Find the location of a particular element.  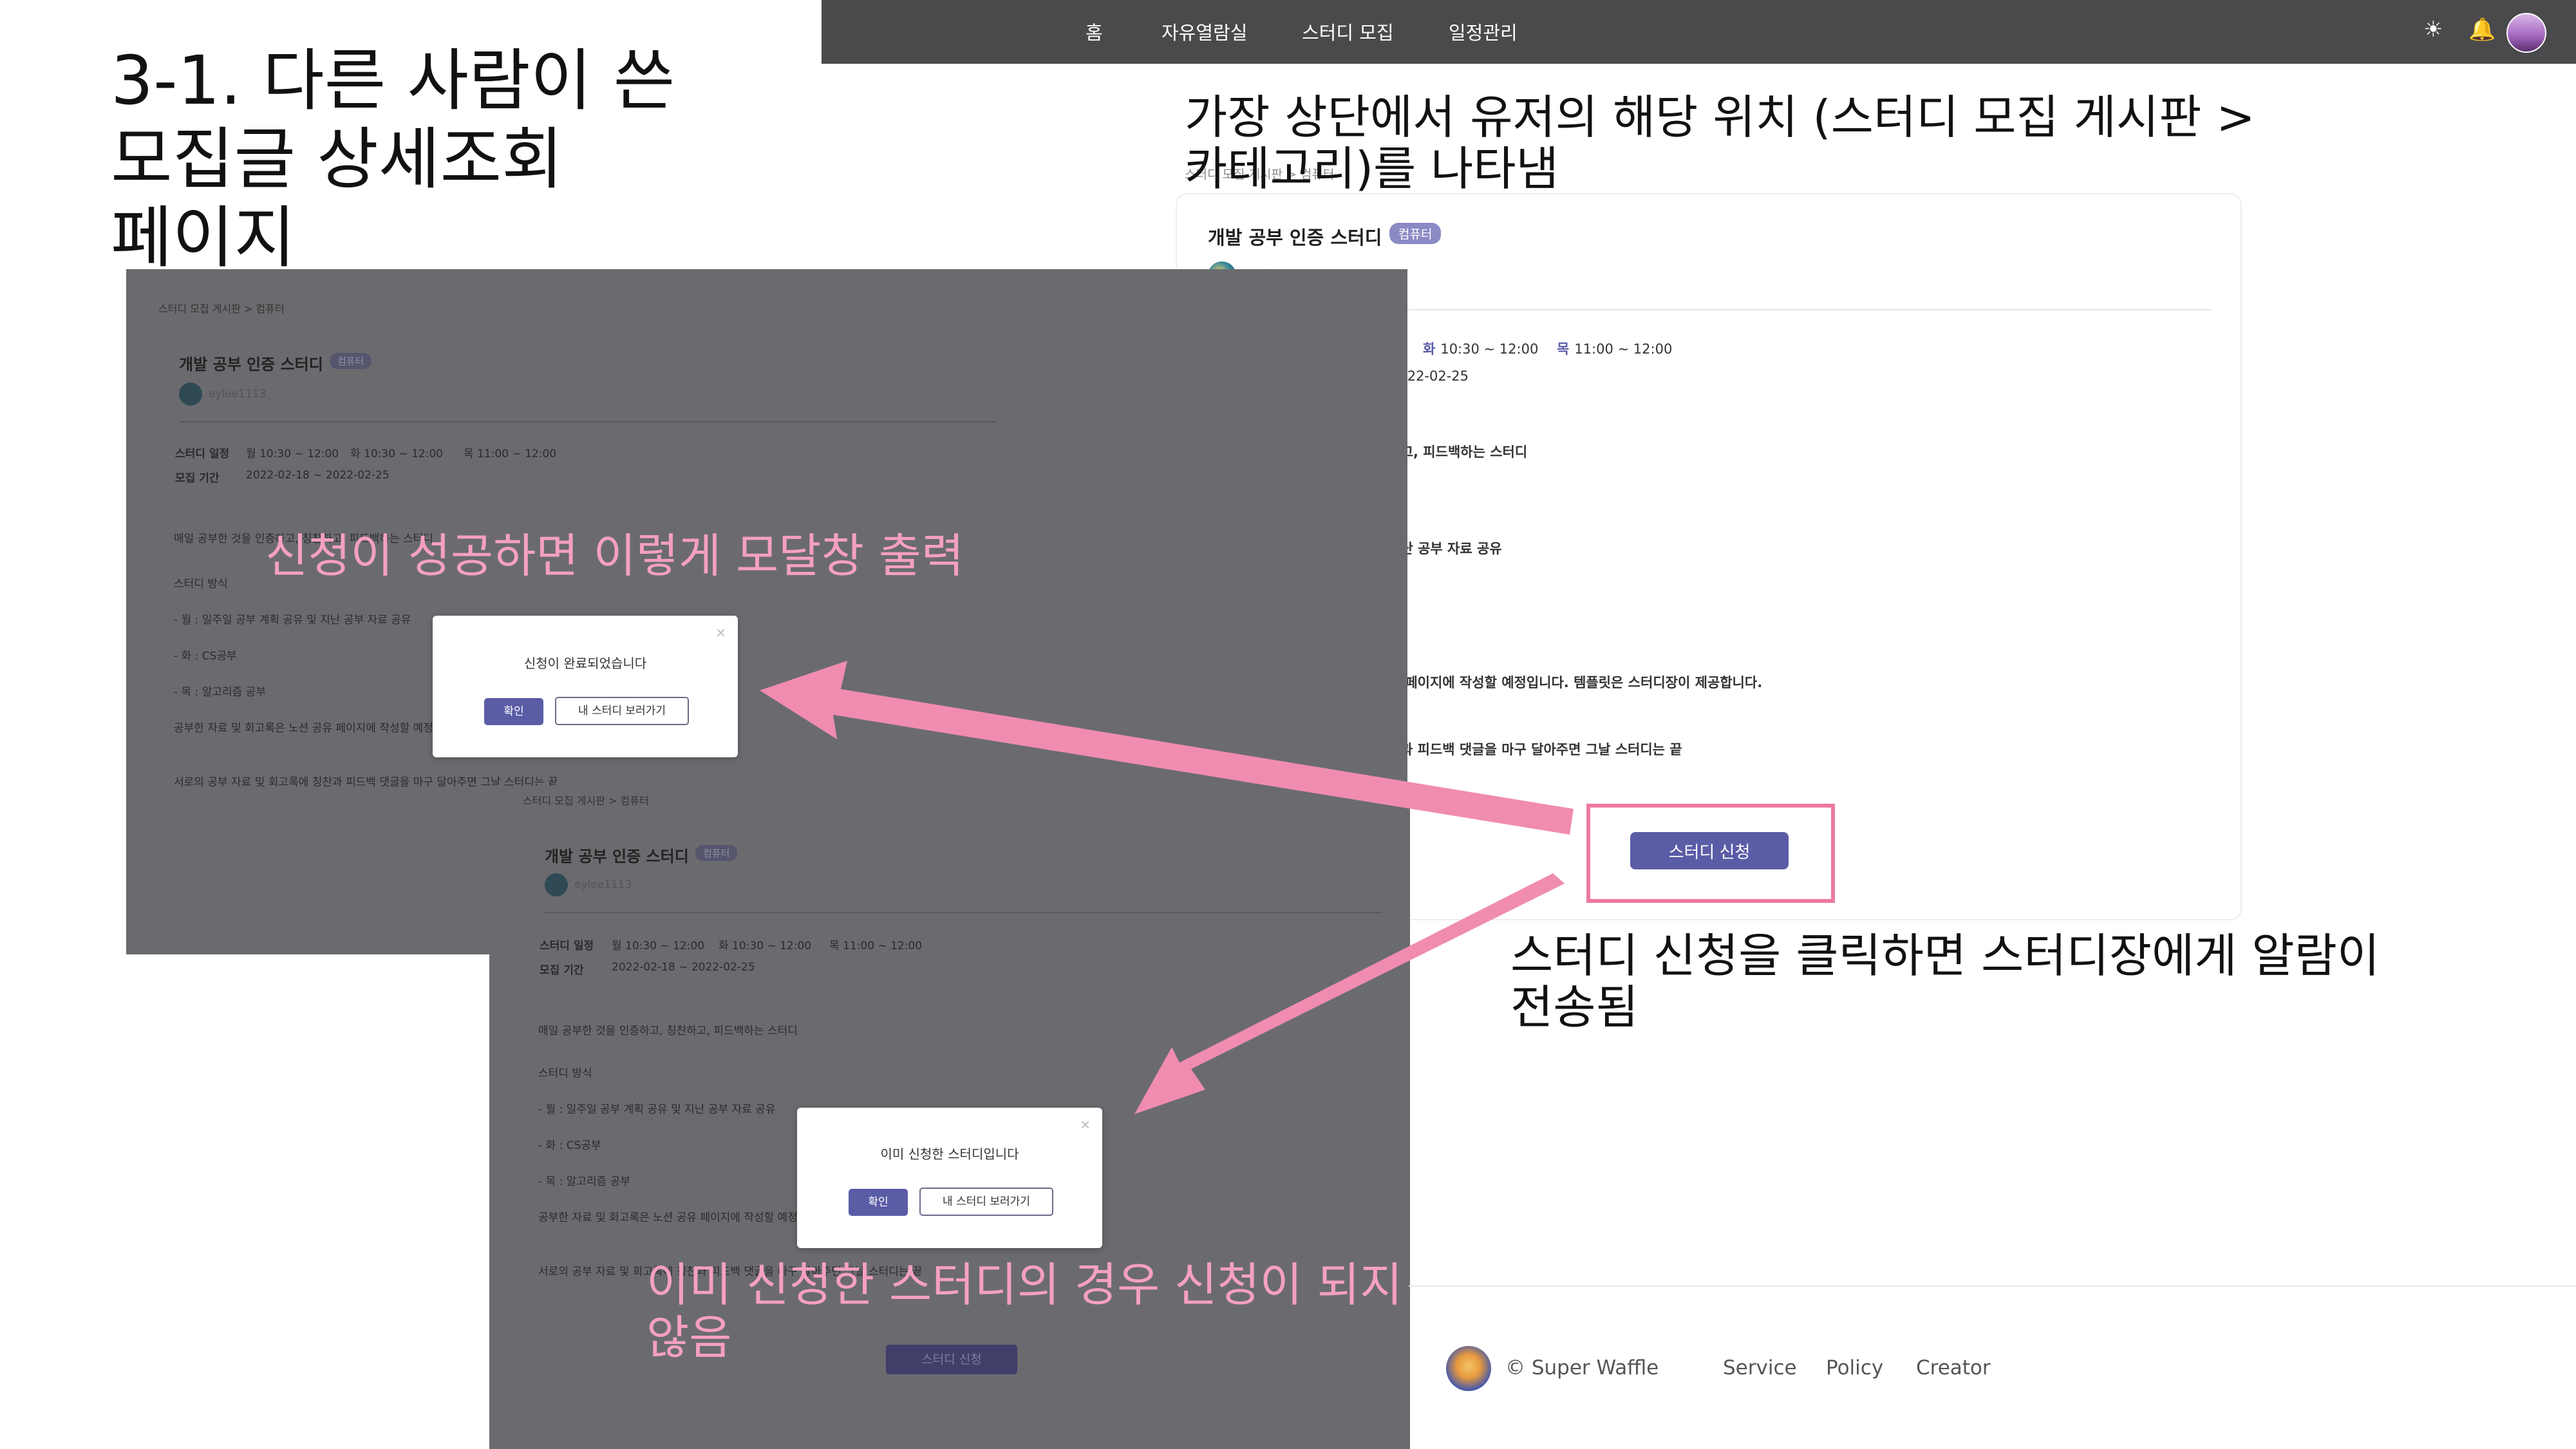

annotation-arrows is located at coordinates (1167, 887).